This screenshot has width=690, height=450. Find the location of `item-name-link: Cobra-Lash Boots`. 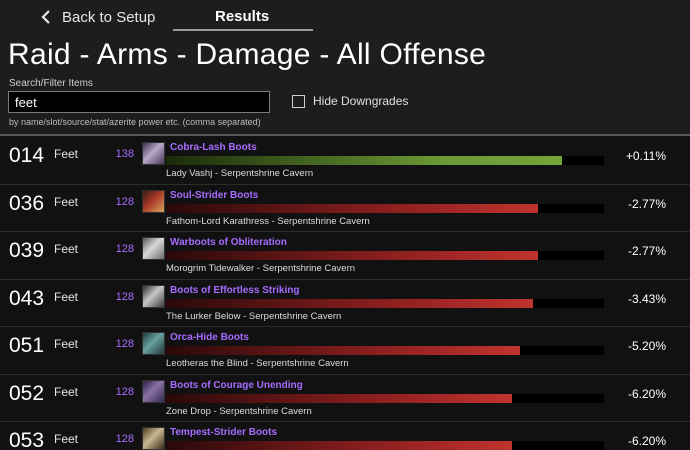

item-name-link: Cobra-Lash Boots is located at coordinates (213, 147).